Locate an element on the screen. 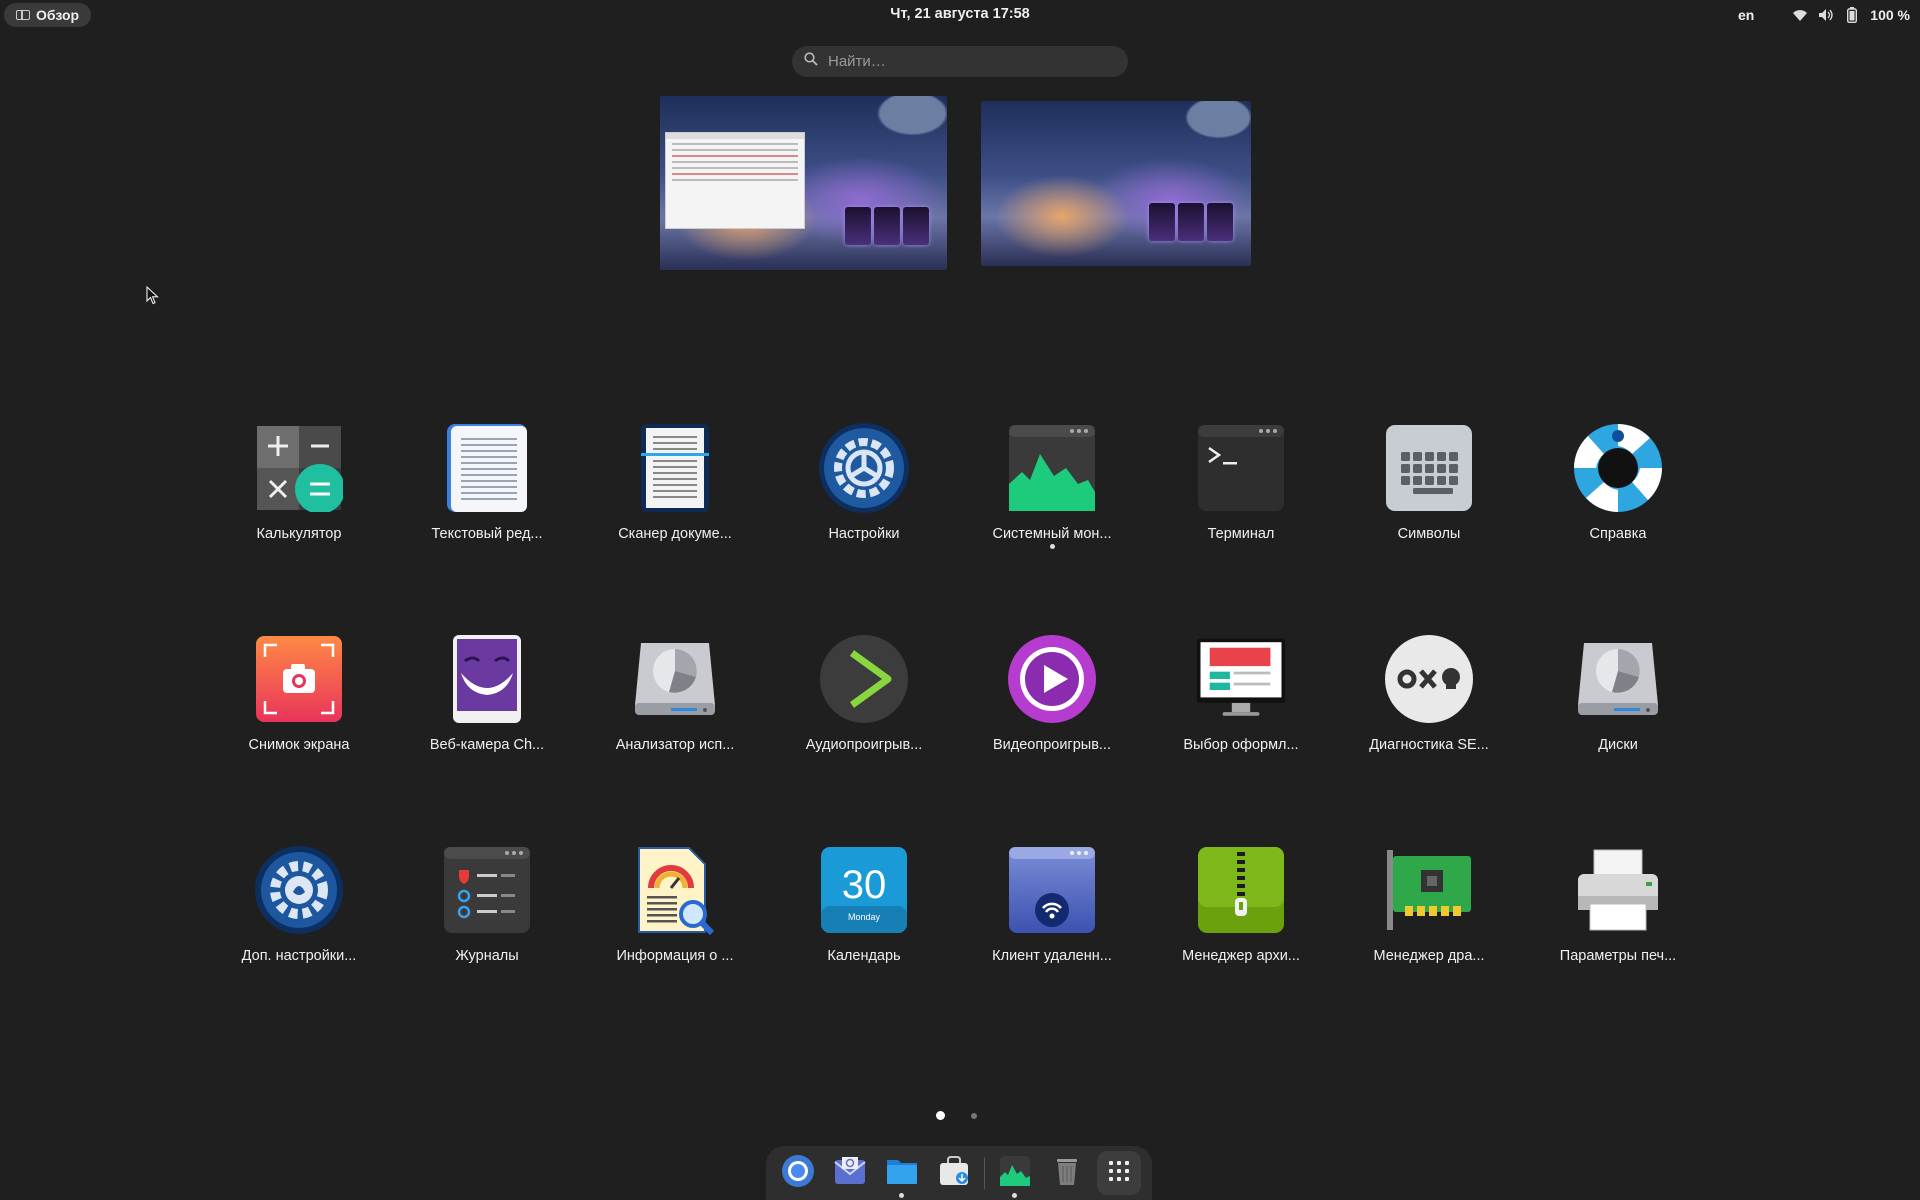 This screenshot has height=1200, width=1920. volume-icon is located at coordinates (1826, 15).